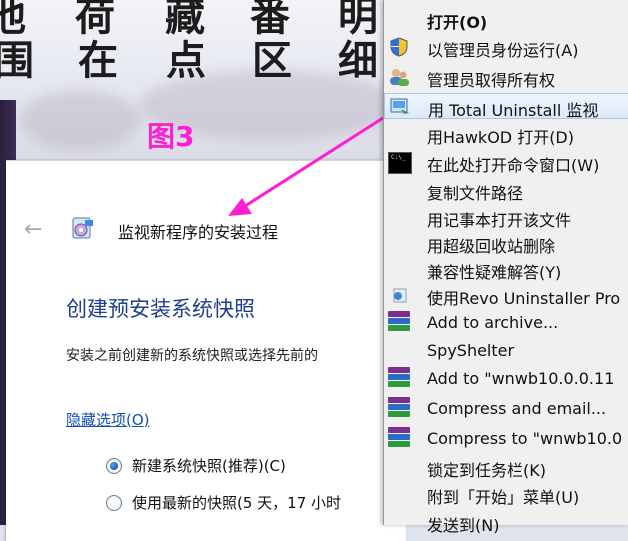 The width and height of the screenshot is (628, 541). I want to click on menu-item-send-to: 发送到(N), so click(506, 522).